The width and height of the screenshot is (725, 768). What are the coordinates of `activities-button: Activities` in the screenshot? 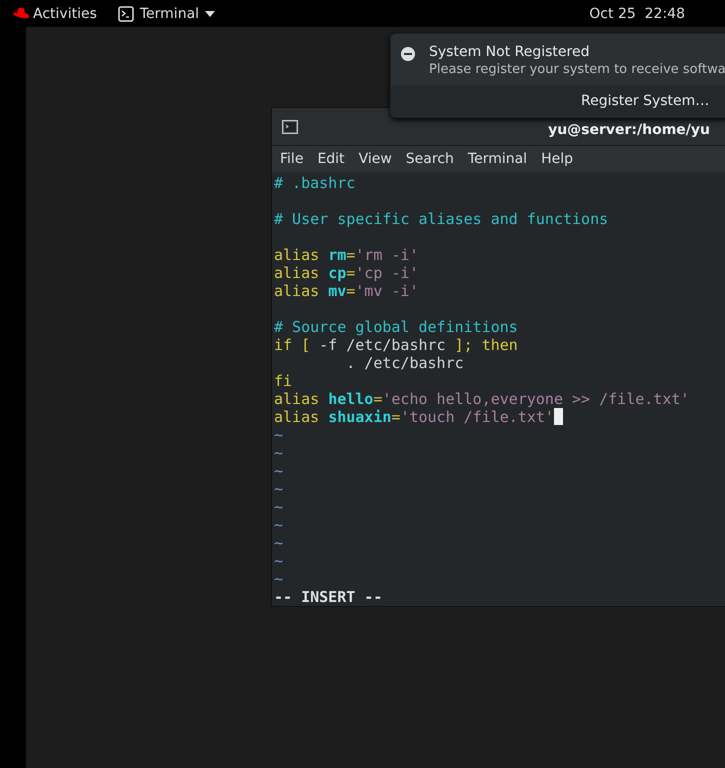 It's located at (65, 14).